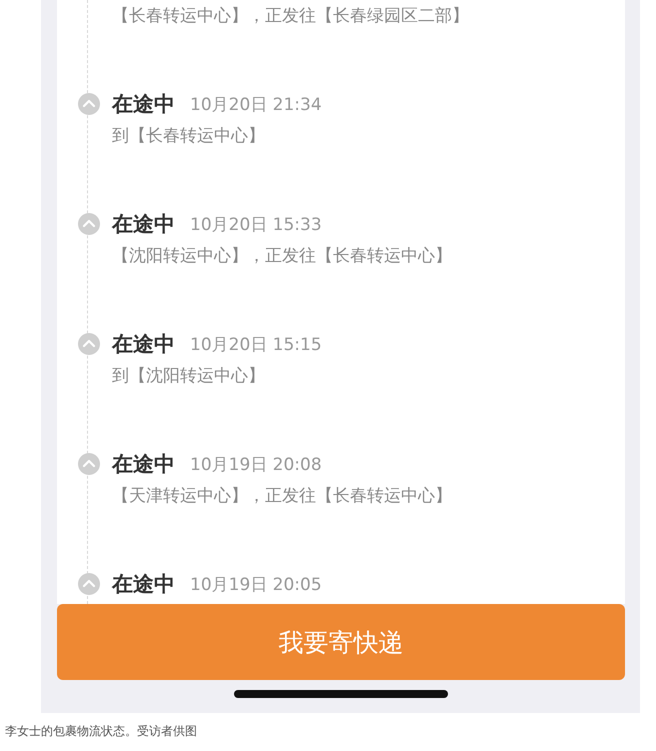 The image size is (656, 751). What do you see at coordinates (256, 465) in the screenshot?
I see `timestamp: 10月19日 20:08` at bounding box center [256, 465].